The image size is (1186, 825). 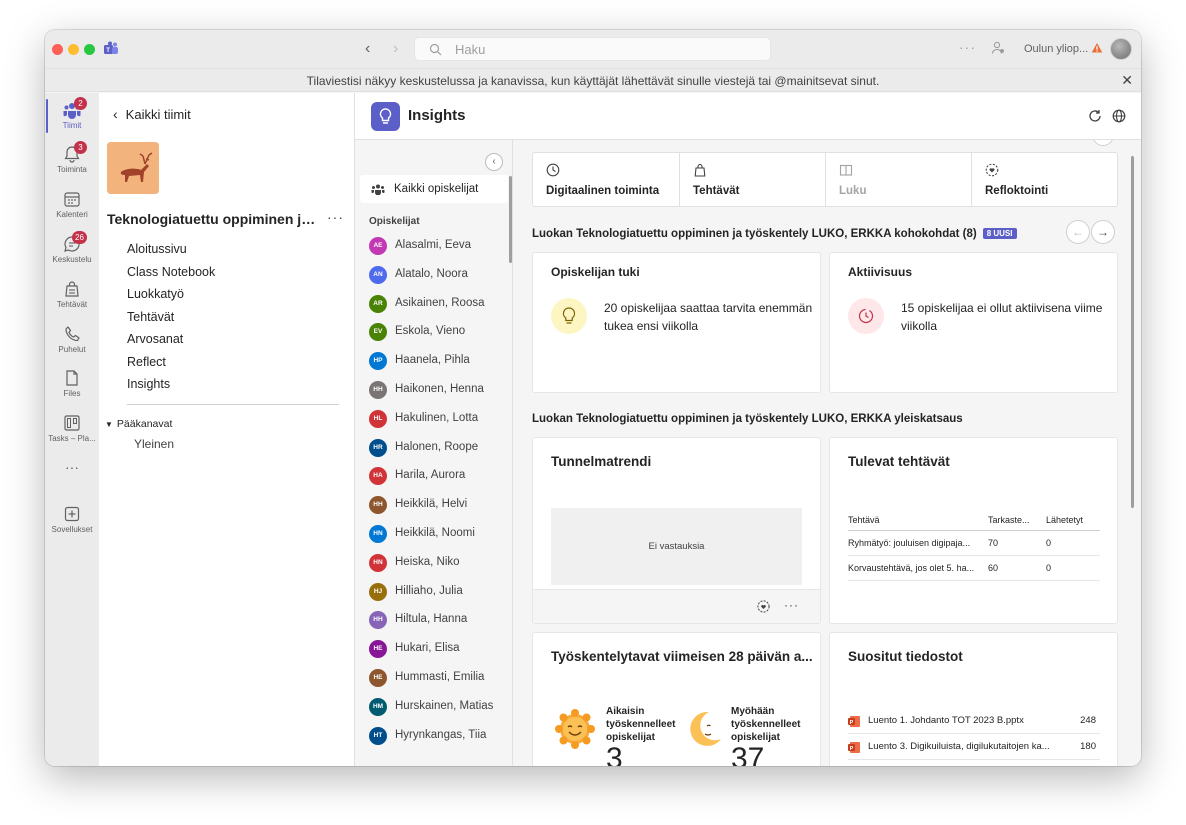 What do you see at coordinates (575, 729) in the screenshot?
I see `sun-icon` at bounding box center [575, 729].